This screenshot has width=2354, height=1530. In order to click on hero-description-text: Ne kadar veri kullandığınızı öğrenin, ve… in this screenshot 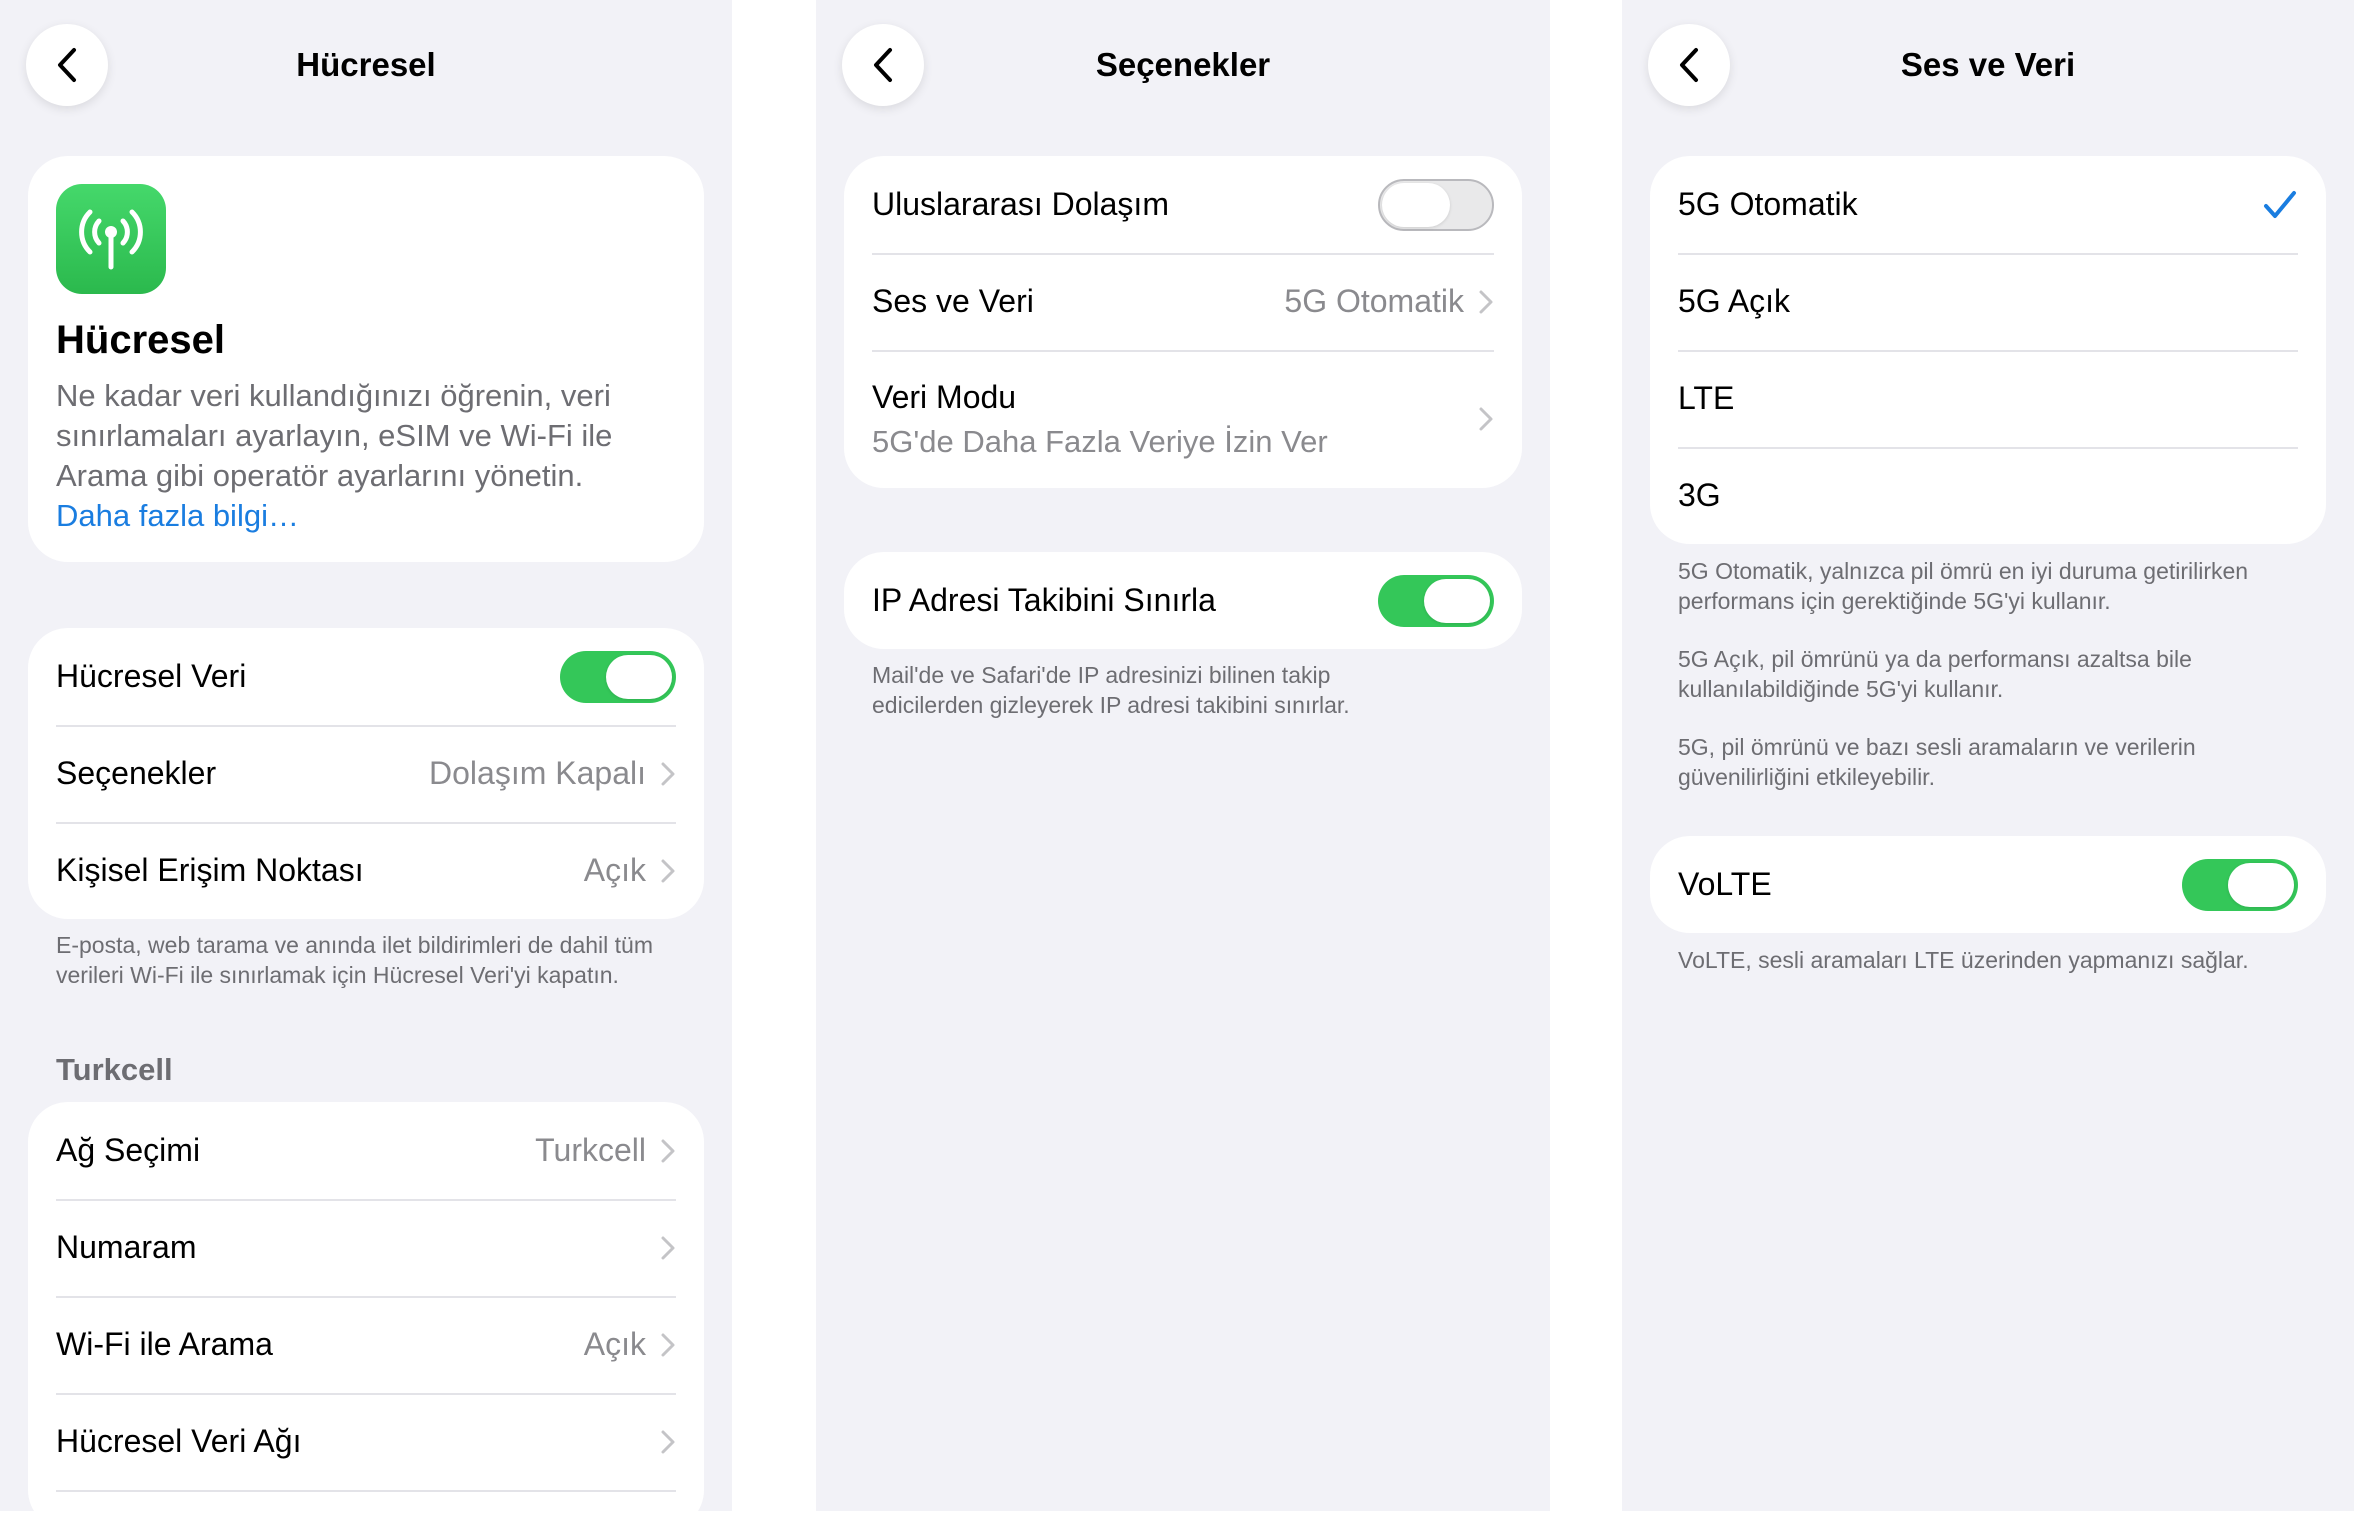, I will do `click(334, 435)`.